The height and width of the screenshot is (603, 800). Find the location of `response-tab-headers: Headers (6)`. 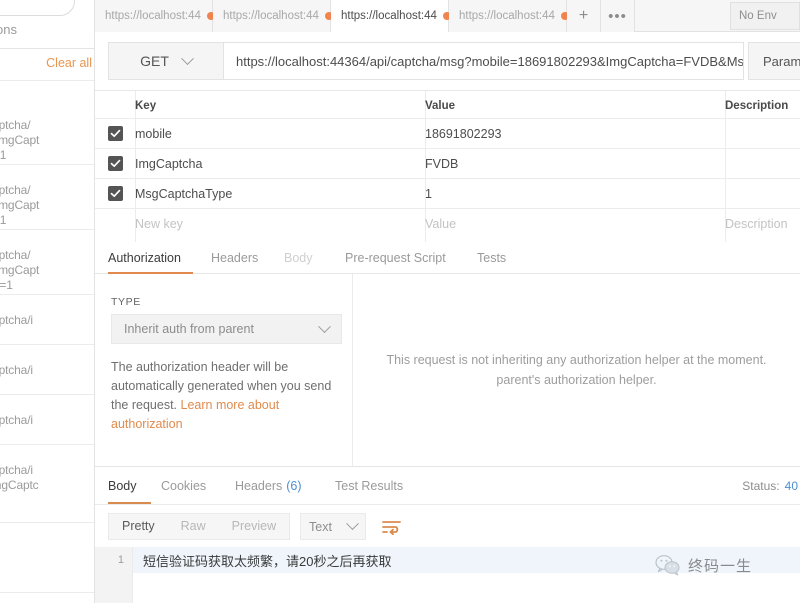

response-tab-headers: Headers (6) is located at coordinates (268, 486).